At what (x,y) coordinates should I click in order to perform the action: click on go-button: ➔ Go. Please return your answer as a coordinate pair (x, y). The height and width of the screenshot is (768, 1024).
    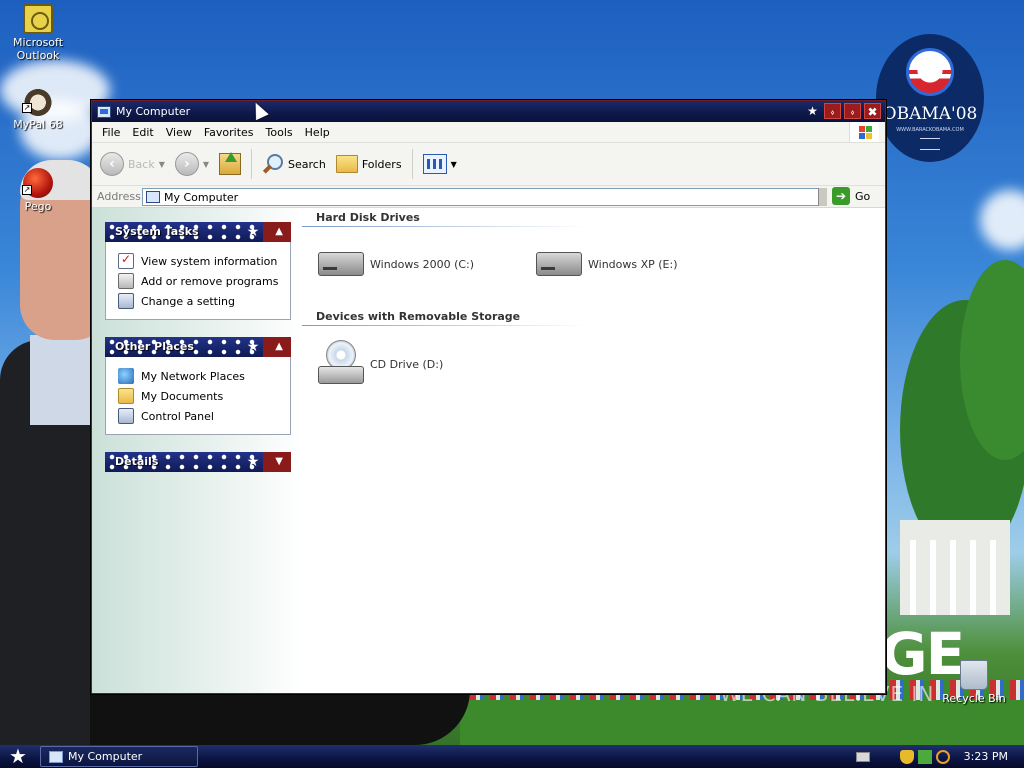
    Looking at the image, I should click on (851, 196).